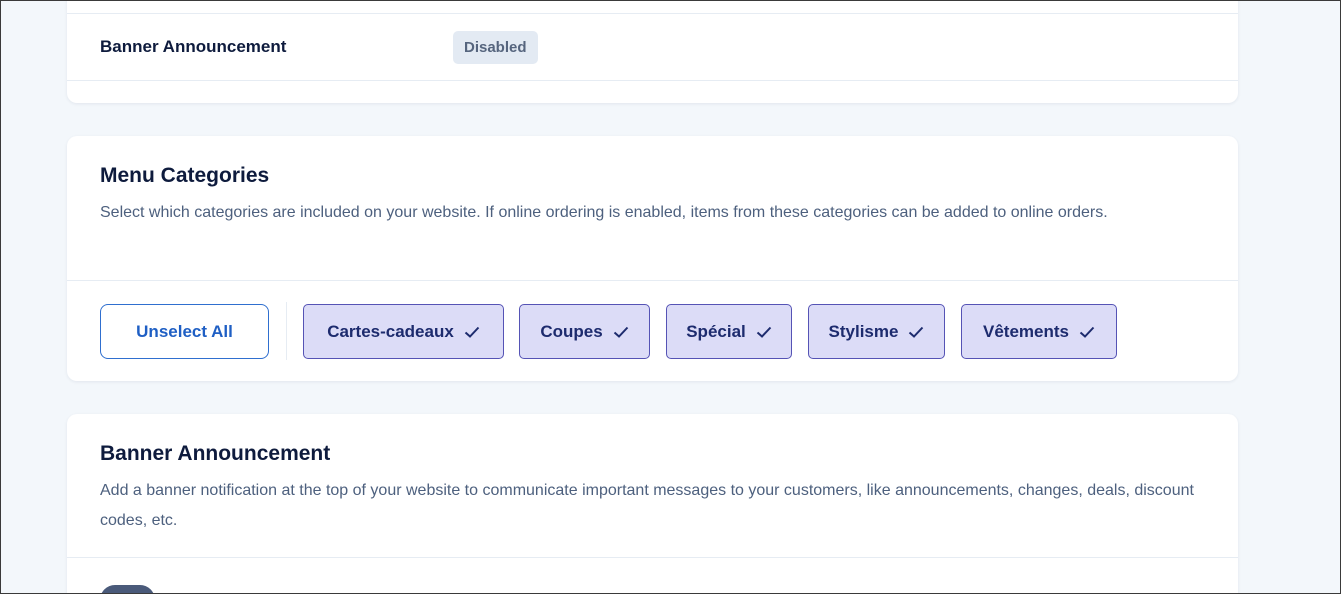 Image resolution: width=1341 pixels, height=594 pixels. Describe the element at coordinates (495, 47) in the screenshot. I see `status-badge: Disabled` at that location.